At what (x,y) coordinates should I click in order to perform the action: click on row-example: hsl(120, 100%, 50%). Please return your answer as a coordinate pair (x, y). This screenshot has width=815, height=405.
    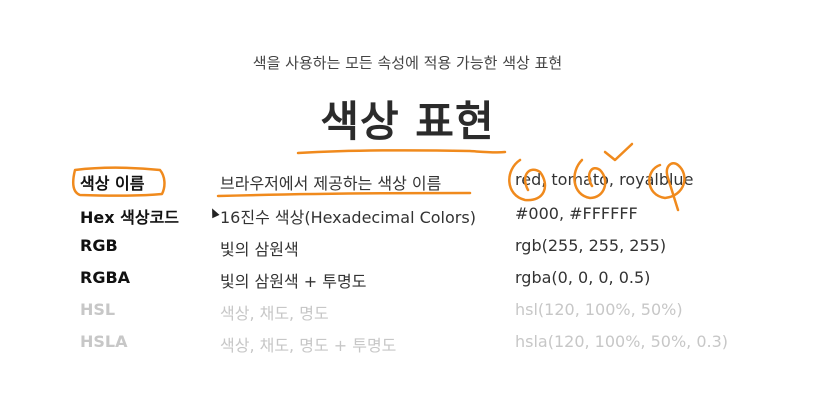
    Looking at the image, I should click on (599, 309).